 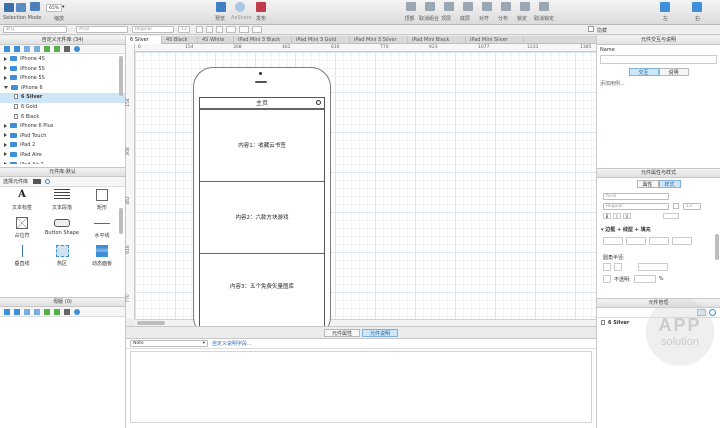 What do you see at coordinates (62, 256) in the screenshot?
I see `widget-item: 热区` at bounding box center [62, 256].